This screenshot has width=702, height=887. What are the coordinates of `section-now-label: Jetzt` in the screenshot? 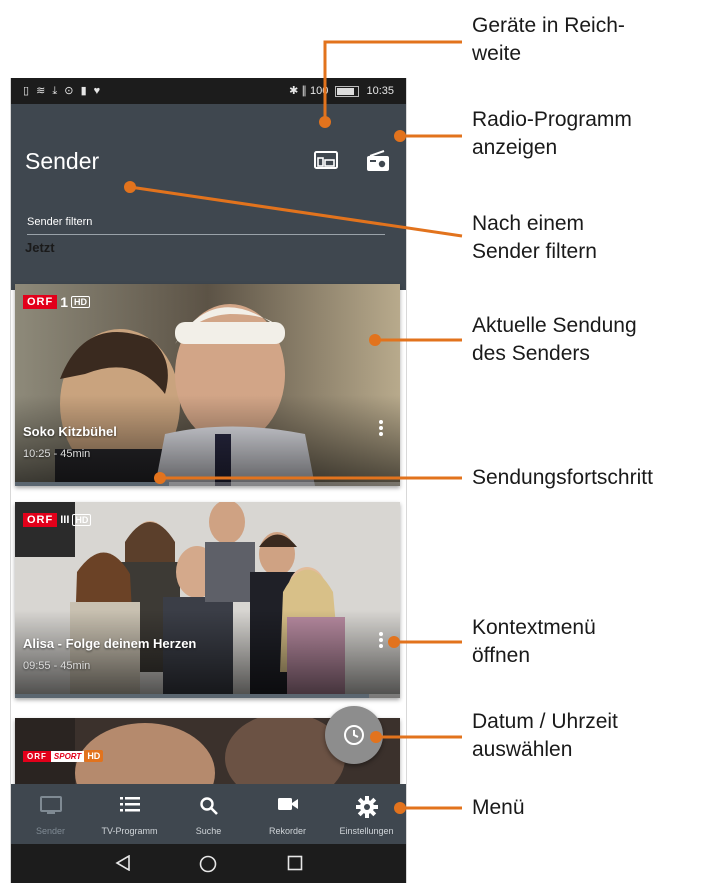 It's located at (40, 247).